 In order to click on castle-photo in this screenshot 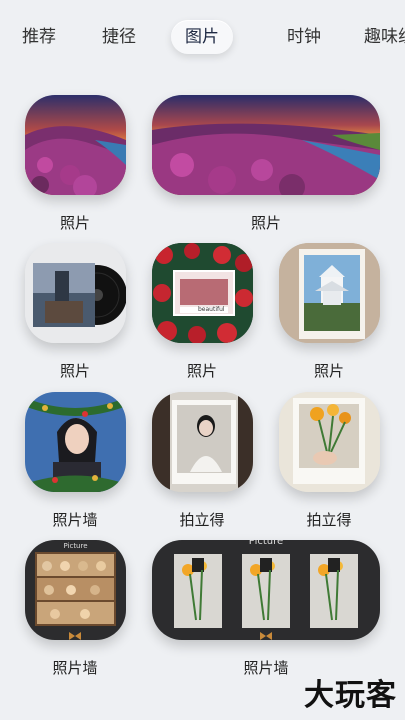, I will do `click(329, 293)`.